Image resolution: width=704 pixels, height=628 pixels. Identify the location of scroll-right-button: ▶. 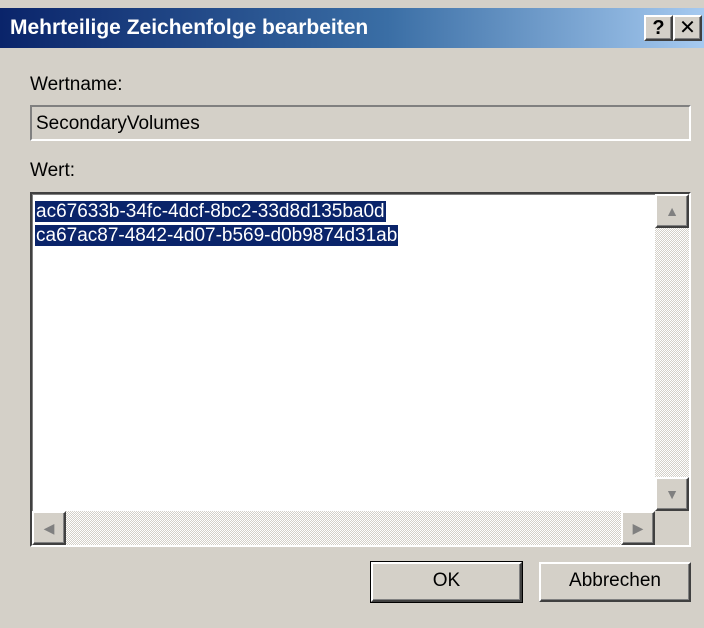
(638, 528).